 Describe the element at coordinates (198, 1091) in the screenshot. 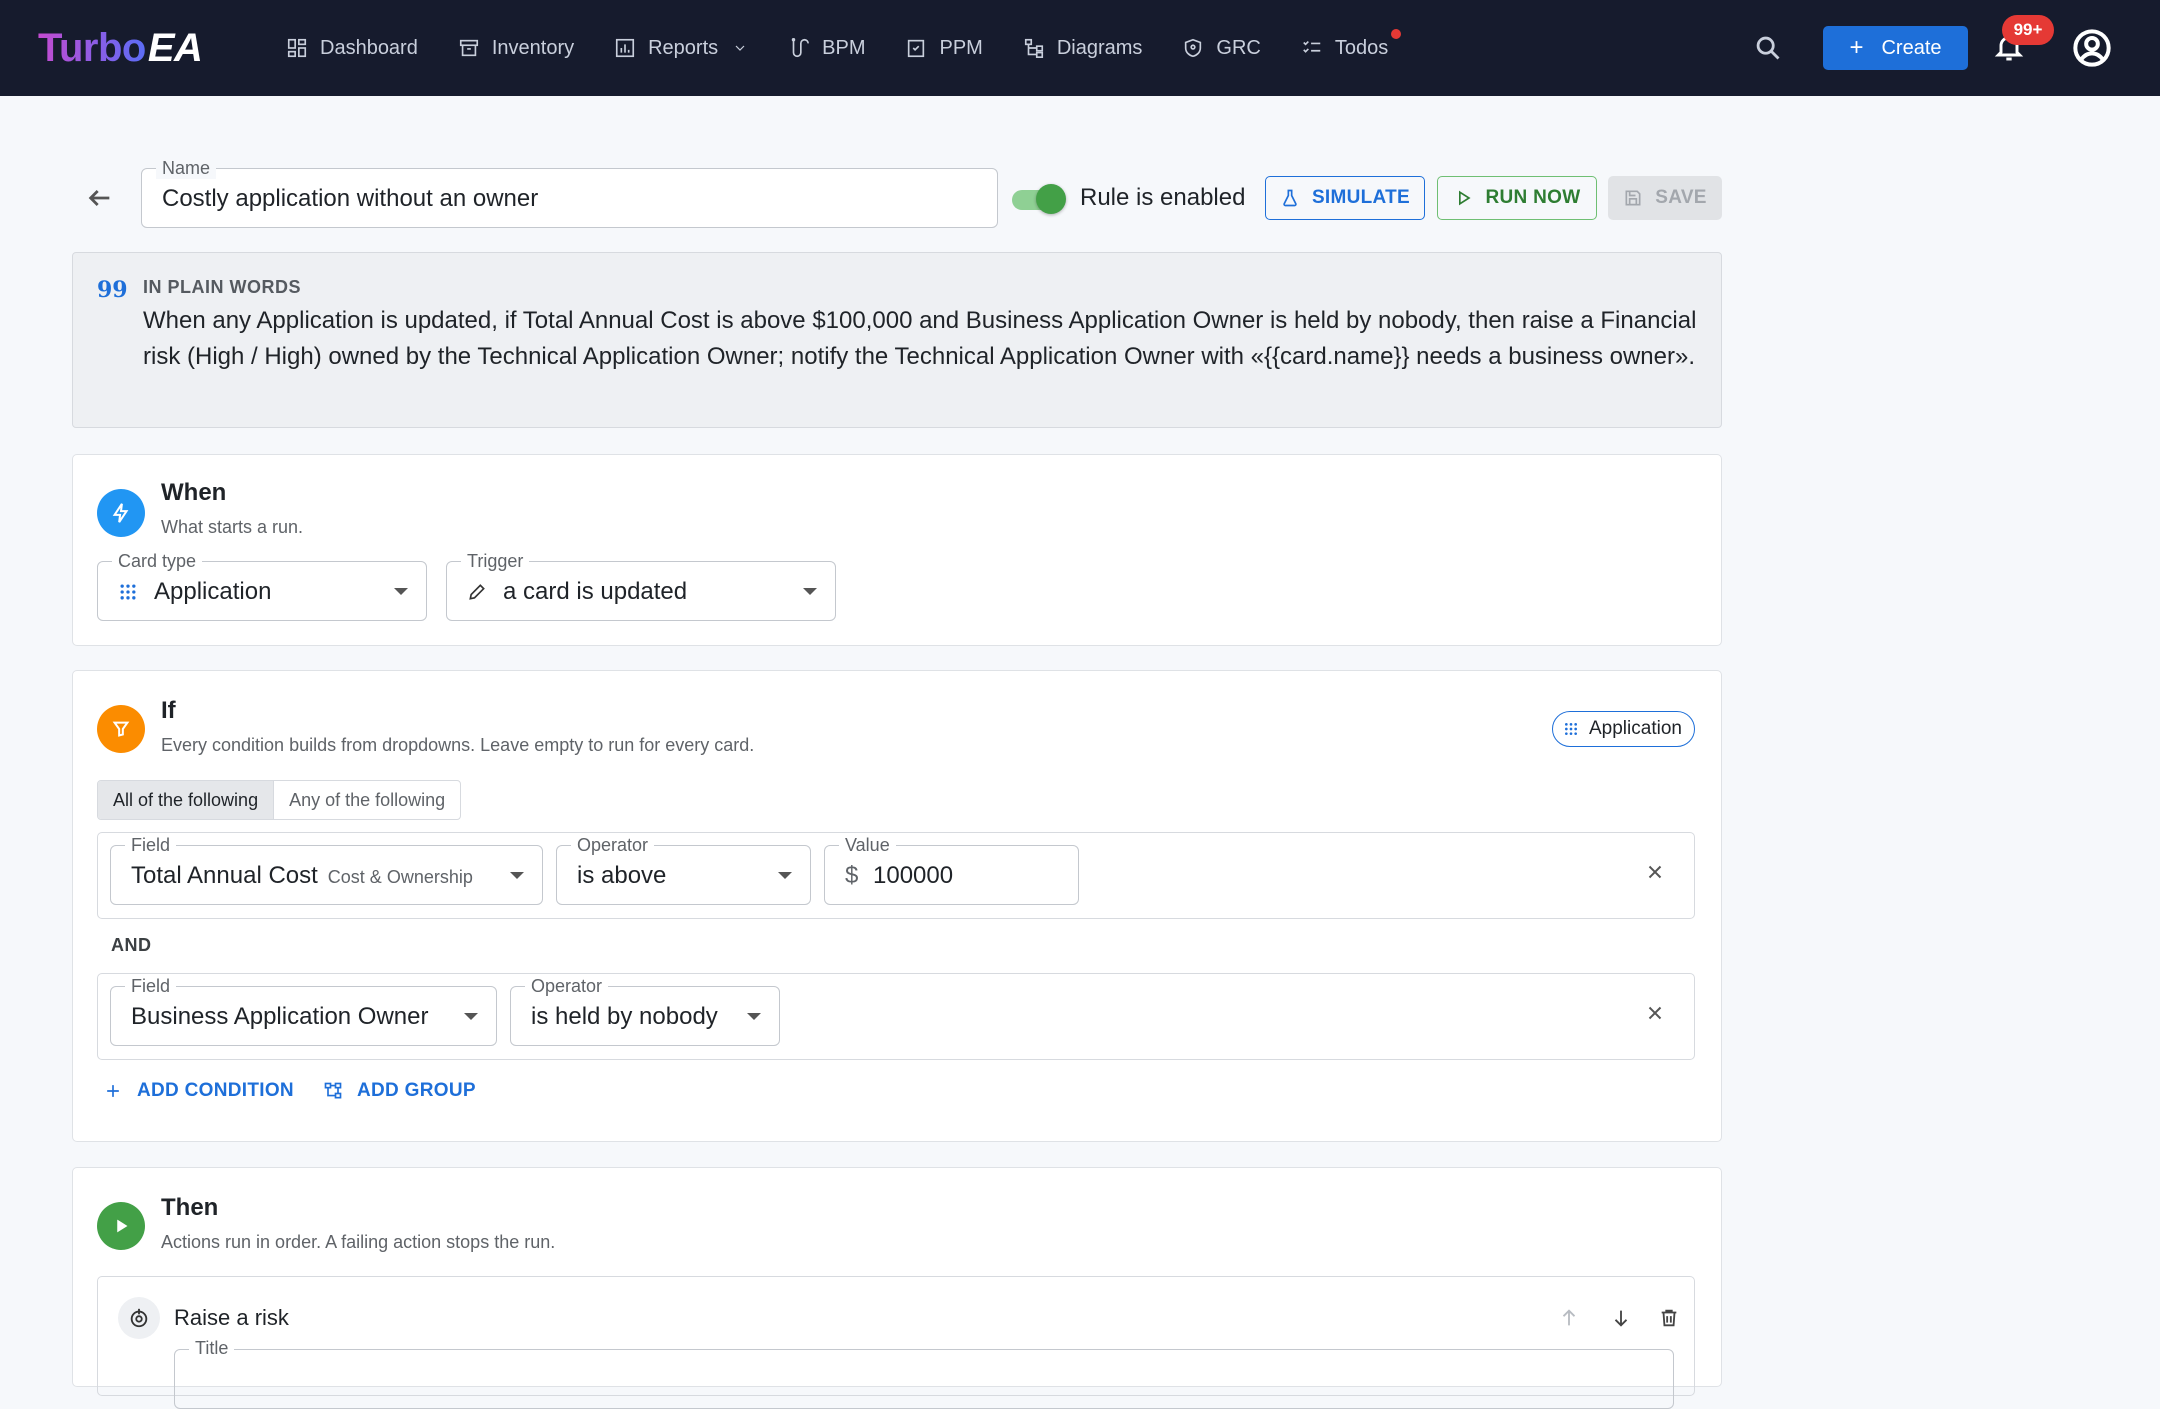

I see `add-condition-button: ADD CONDITION` at that location.